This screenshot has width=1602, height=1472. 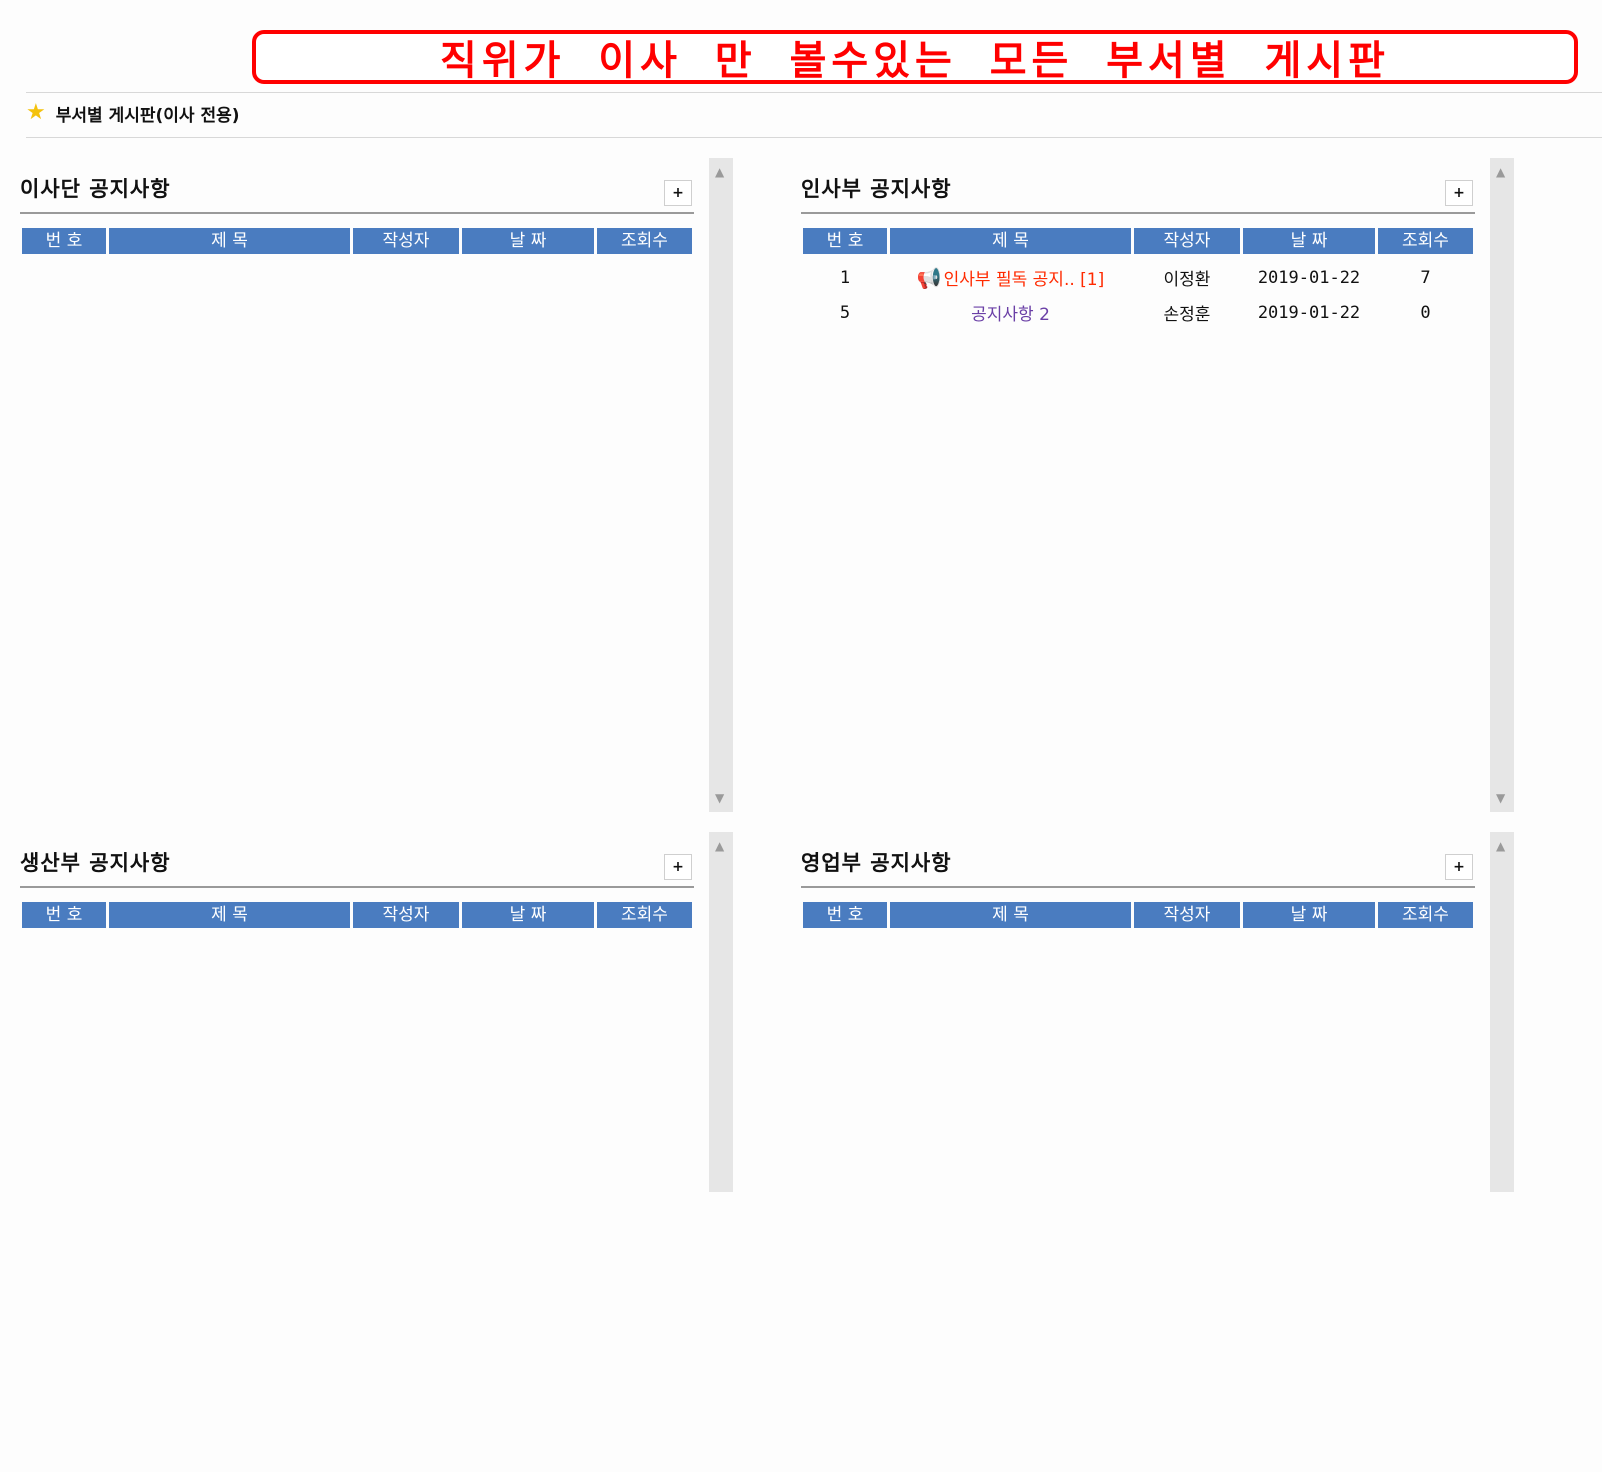 I want to click on cell-subject: 📢 인사부 필독 공지.. [1], so click(x=1010, y=277).